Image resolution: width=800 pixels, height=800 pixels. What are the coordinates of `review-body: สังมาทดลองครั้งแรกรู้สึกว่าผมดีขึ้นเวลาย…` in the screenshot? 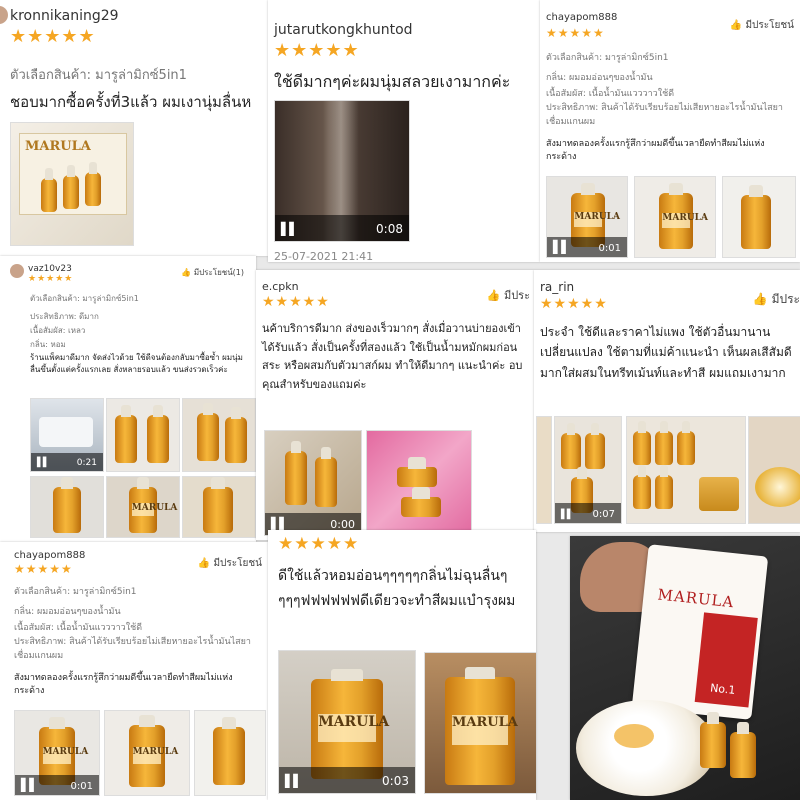 It's located at (123, 685).